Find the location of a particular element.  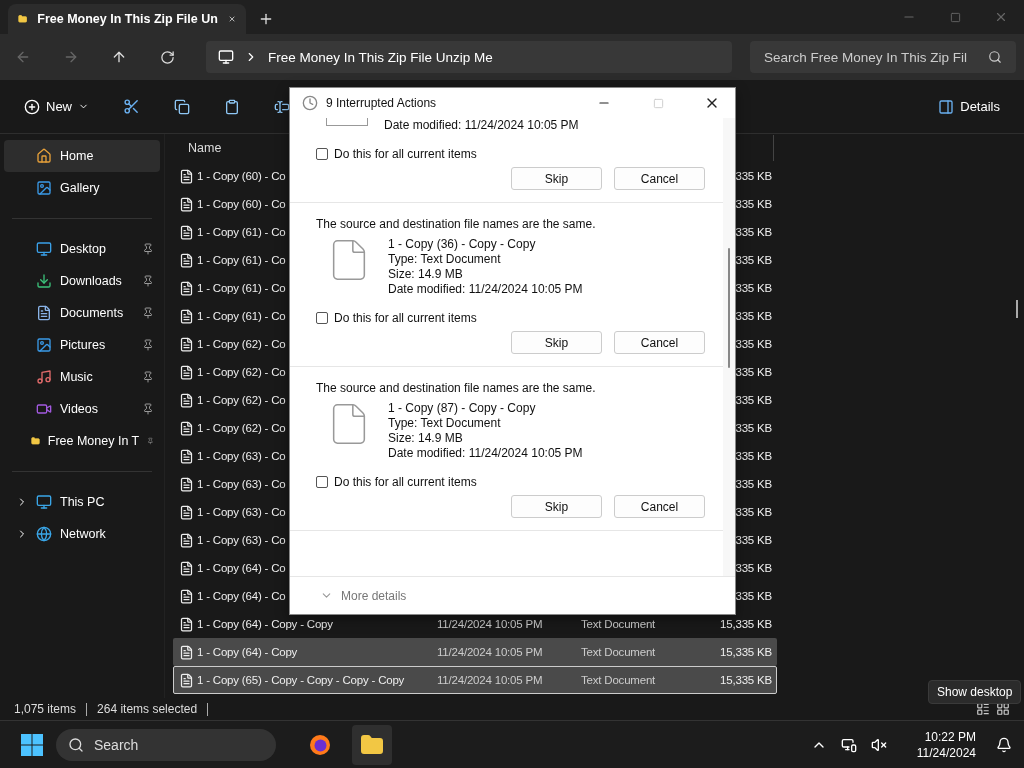

file-name: 1 - Copy (87) - Copy - Copy is located at coordinates (462, 408).